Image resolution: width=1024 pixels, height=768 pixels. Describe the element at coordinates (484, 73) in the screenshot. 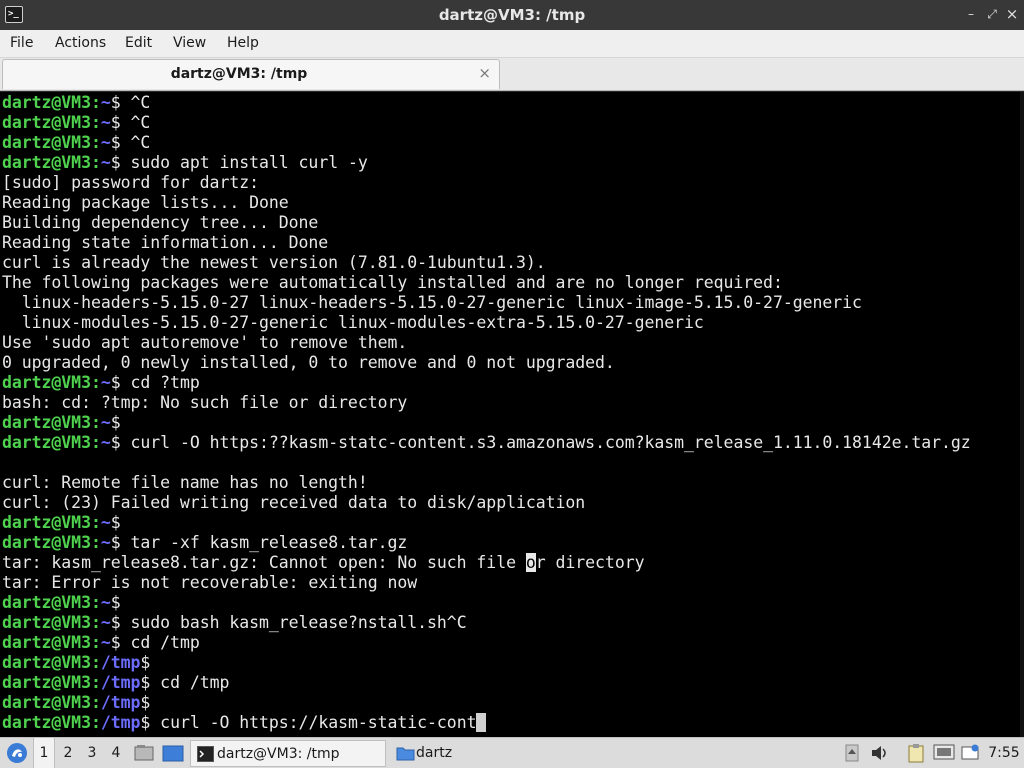

I see `tab-close-icon: ×` at that location.